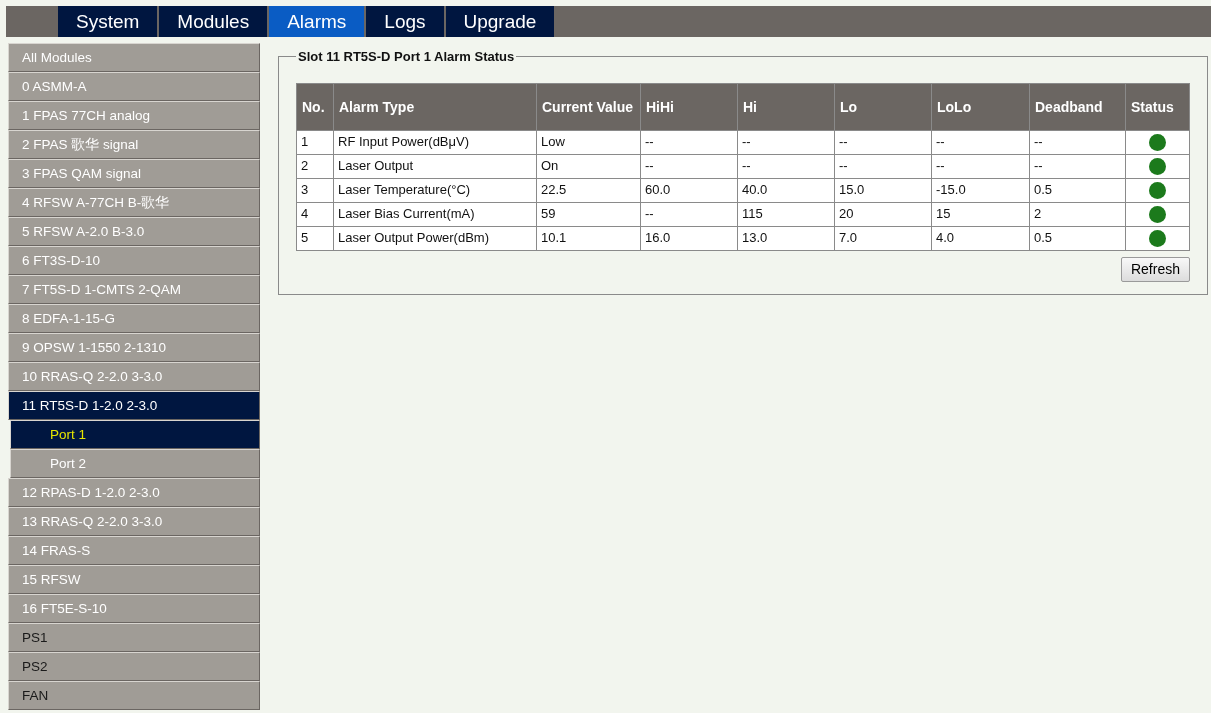 This screenshot has height=713, width=1211. I want to click on nav-tab: Alarms, so click(318, 21).